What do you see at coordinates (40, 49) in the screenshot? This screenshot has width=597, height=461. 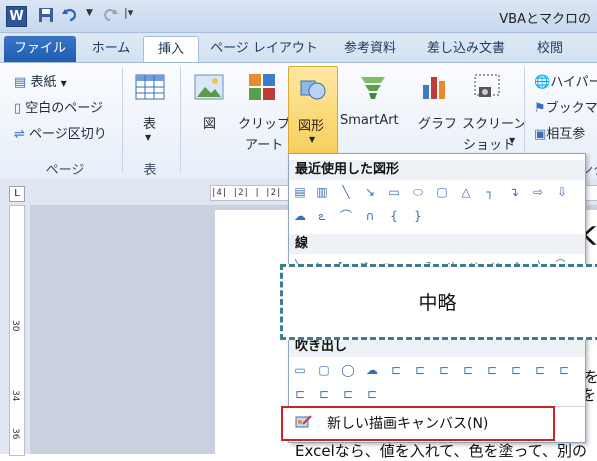 I see `tab-file: ファイル` at bounding box center [40, 49].